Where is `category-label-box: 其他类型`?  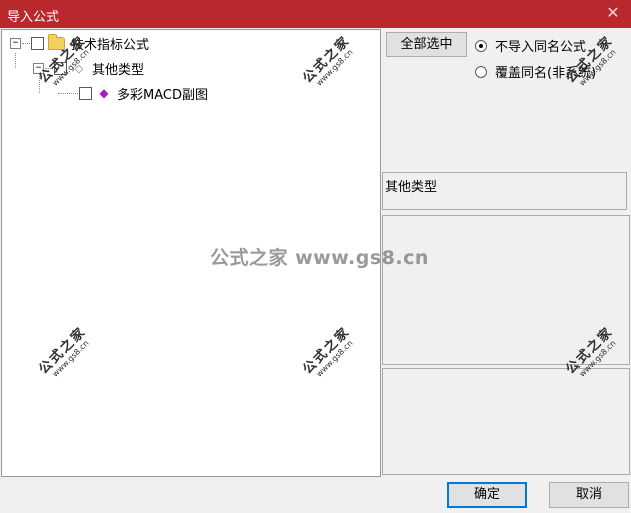
category-label-box: 其他类型 is located at coordinates (504, 191).